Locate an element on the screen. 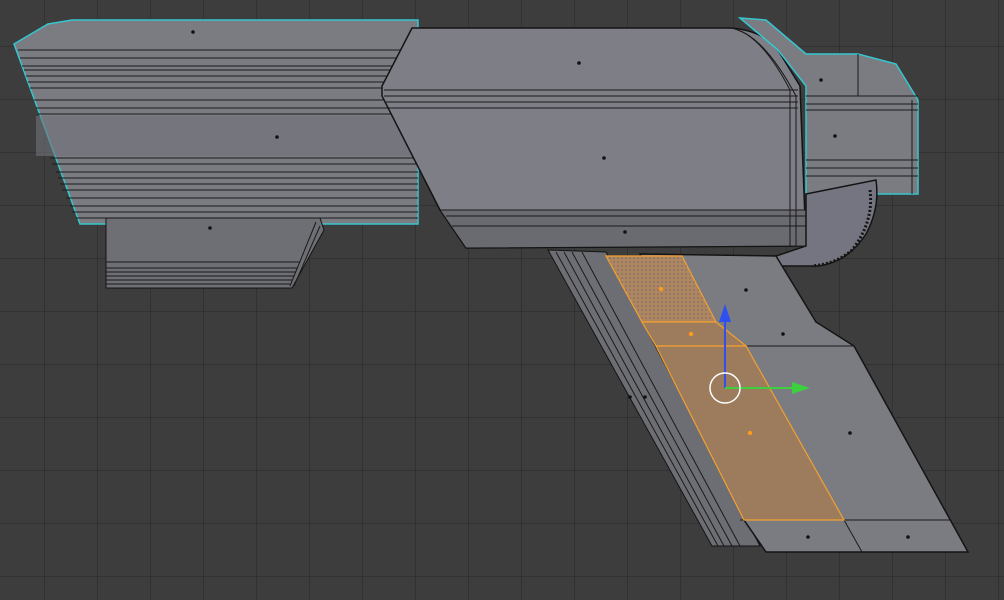 This screenshot has height=600, width=1004. rear-stub is located at coordinates (215, 253).